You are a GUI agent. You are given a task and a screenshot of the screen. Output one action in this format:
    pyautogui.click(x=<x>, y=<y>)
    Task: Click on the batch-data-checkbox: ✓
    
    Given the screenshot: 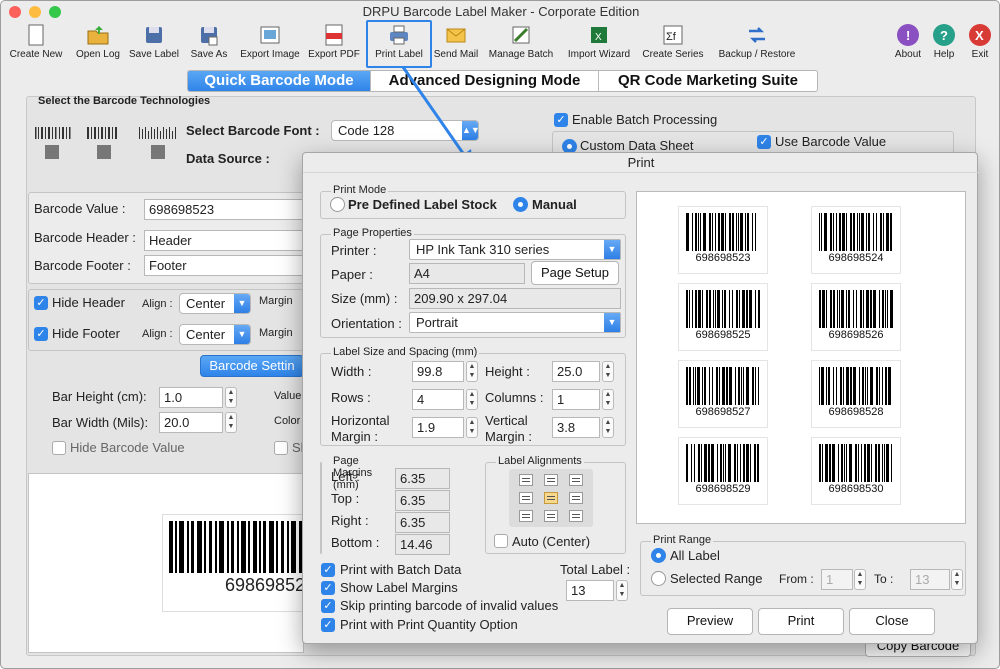 What is the action you would take?
    pyautogui.click(x=328, y=570)
    